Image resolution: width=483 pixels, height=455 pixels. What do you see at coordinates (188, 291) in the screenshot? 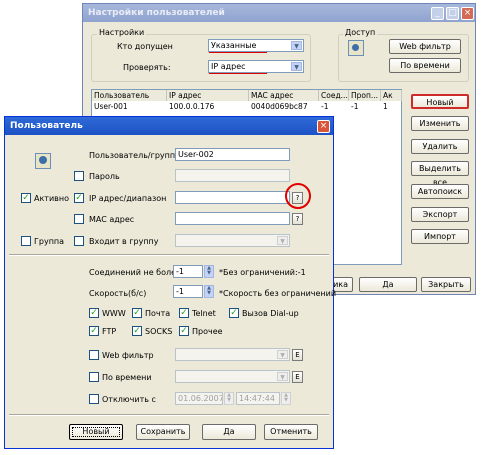
I see `speed-input: -1` at bounding box center [188, 291].